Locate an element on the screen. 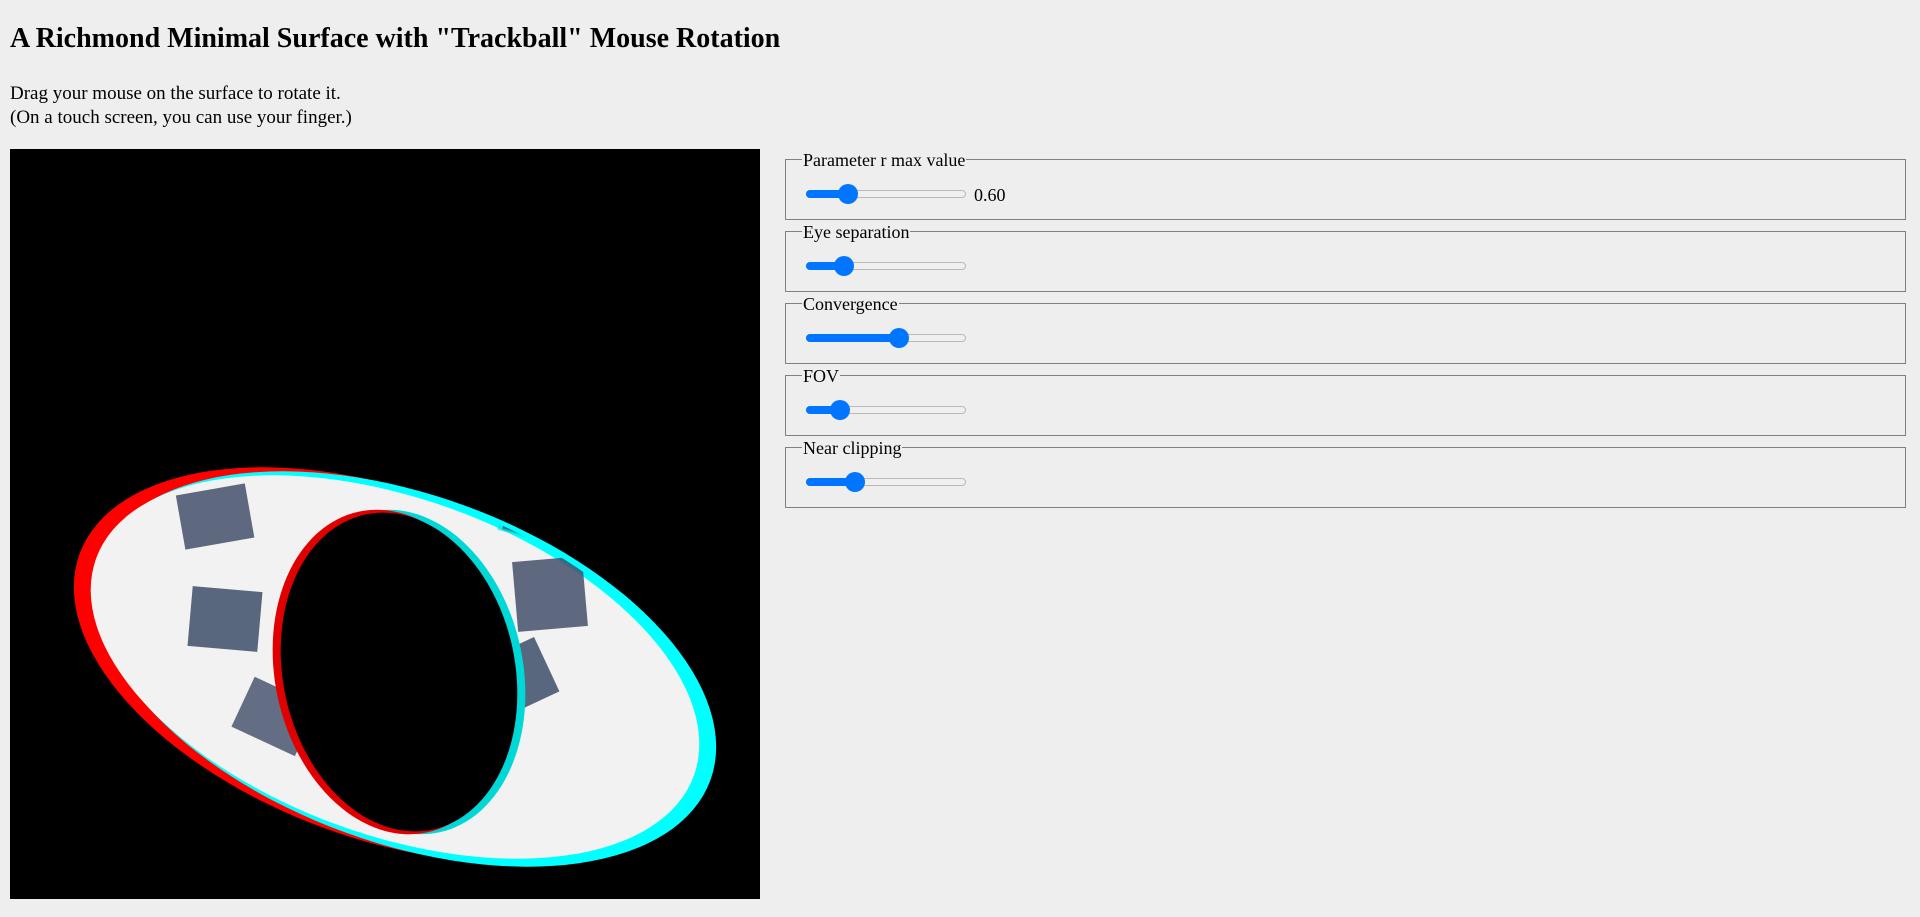  eye-separation-slider is located at coordinates (886, 266).